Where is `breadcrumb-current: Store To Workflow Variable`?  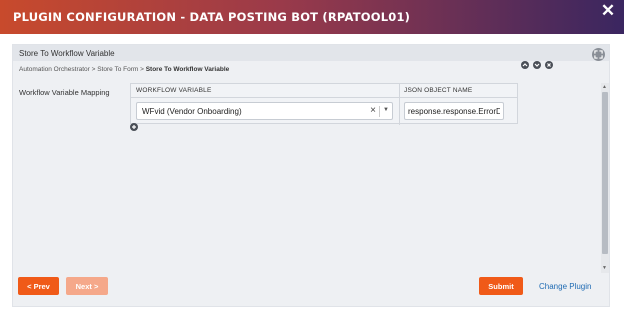 breadcrumb-current: Store To Workflow Variable is located at coordinates (187, 69).